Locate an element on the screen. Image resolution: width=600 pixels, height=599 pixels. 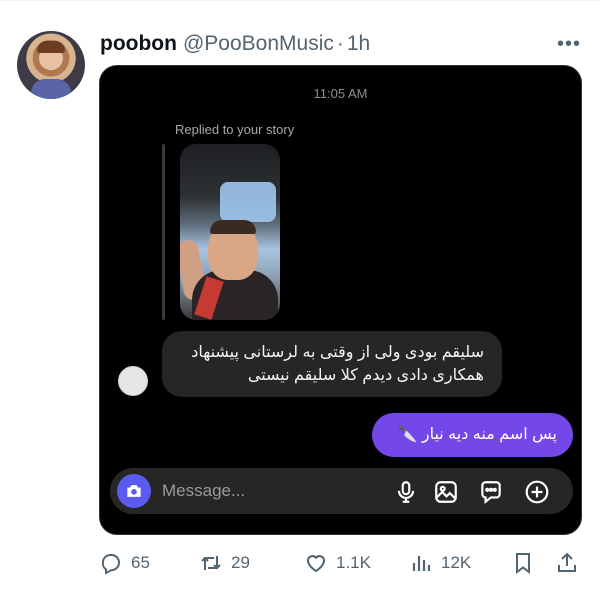
sticker-icon is located at coordinates (491, 492).